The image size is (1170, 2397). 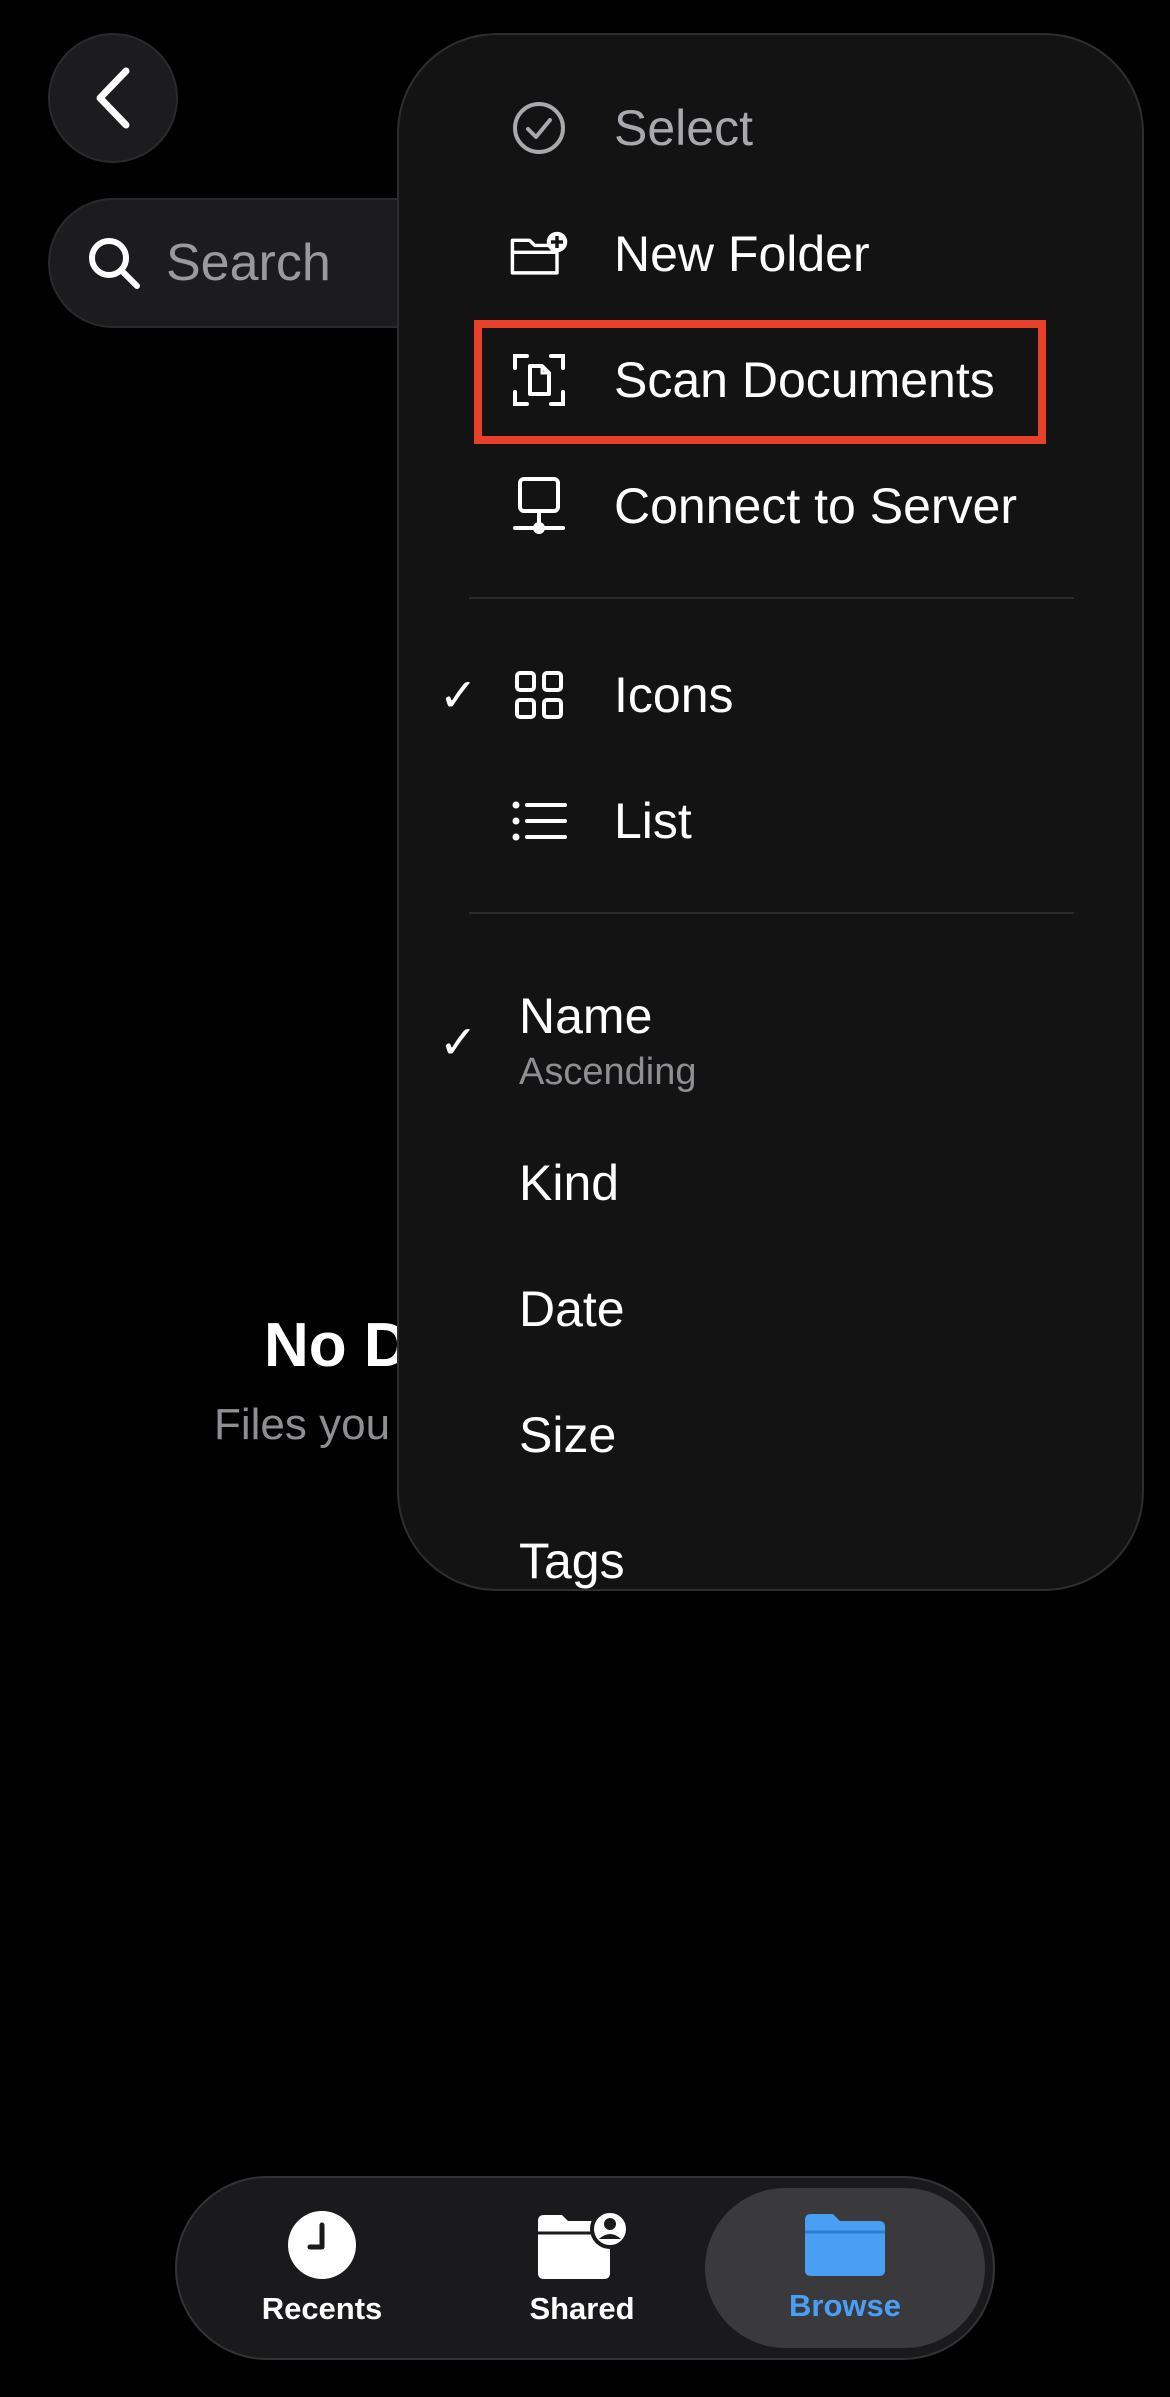 I want to click on menu-item-new-folder: New Folder, so click(x=770, y=254).